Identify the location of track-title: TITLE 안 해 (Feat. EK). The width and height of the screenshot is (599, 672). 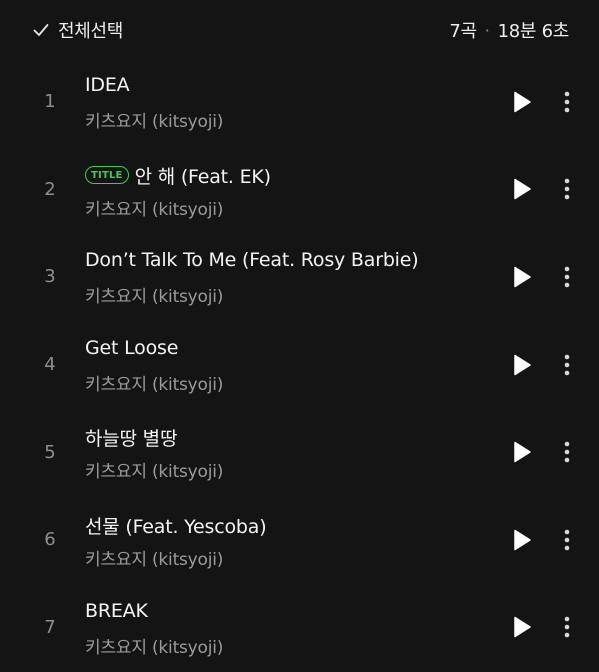
(178, 175).